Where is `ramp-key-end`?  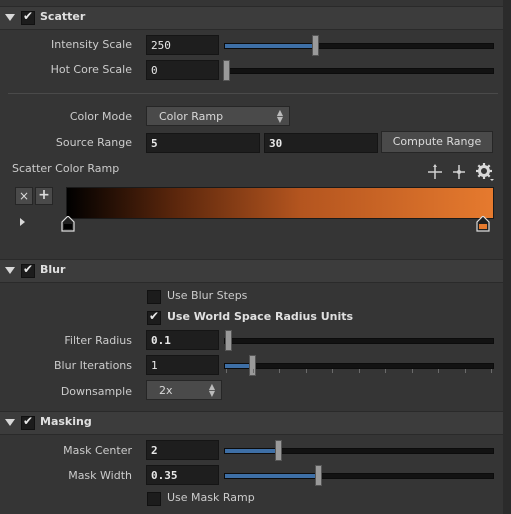 ramp-key-end is located at coordinates (483, 224).